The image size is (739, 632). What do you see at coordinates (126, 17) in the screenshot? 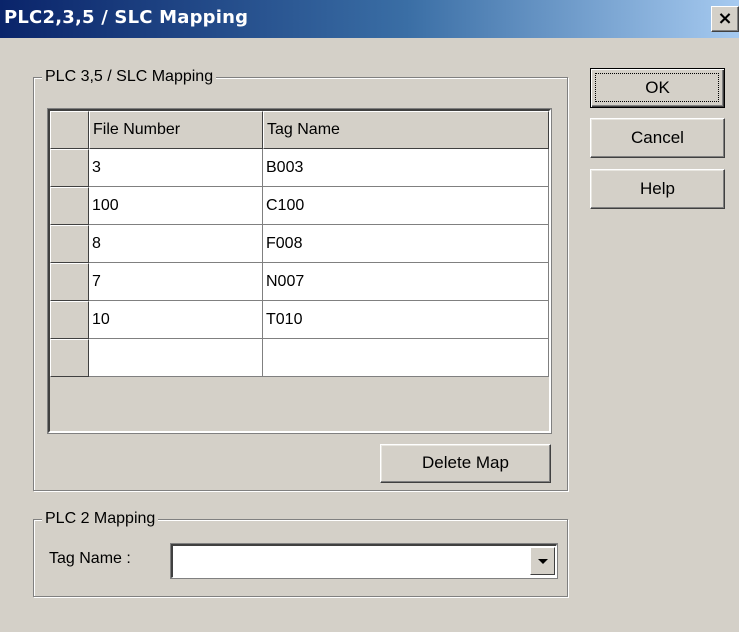
I see `window-title: PLC2,3,5 / SLC Mapping` at bounding box center [126, 17].